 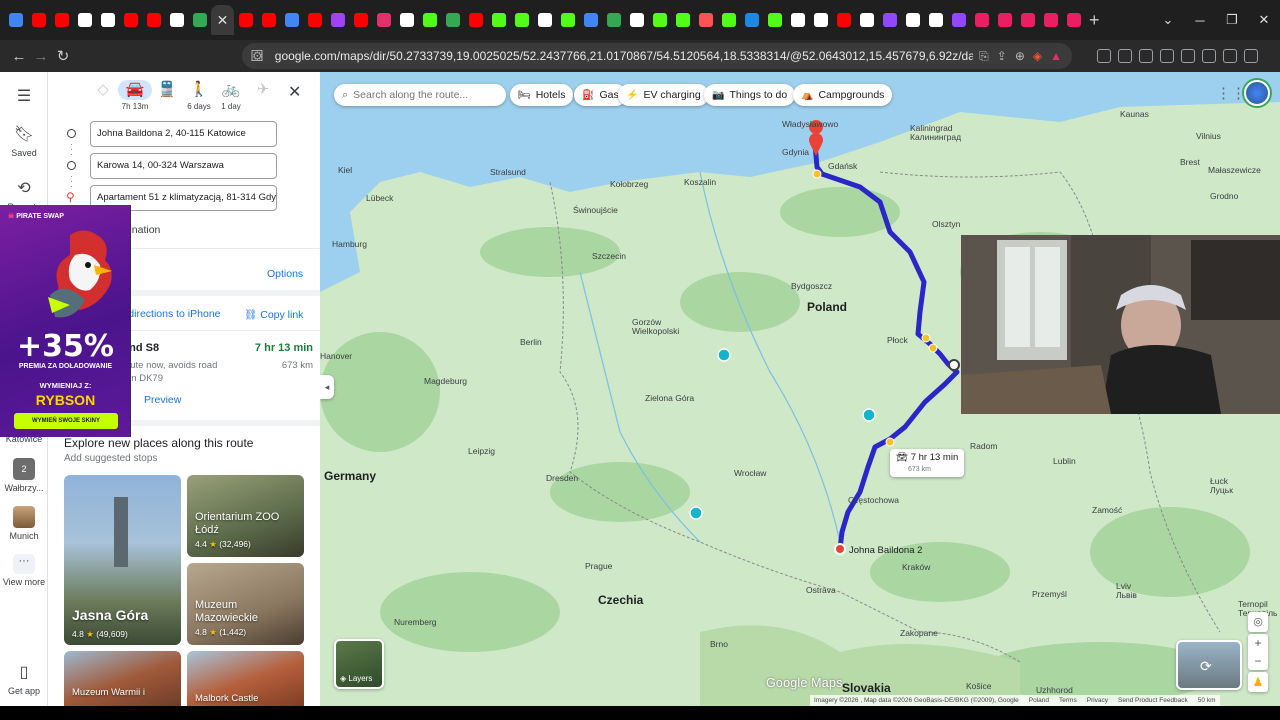 What do you see at coordinates (873, 500) in the screenshot?
I see `place-label: Częstochowa` at bounding box center [873, 500].